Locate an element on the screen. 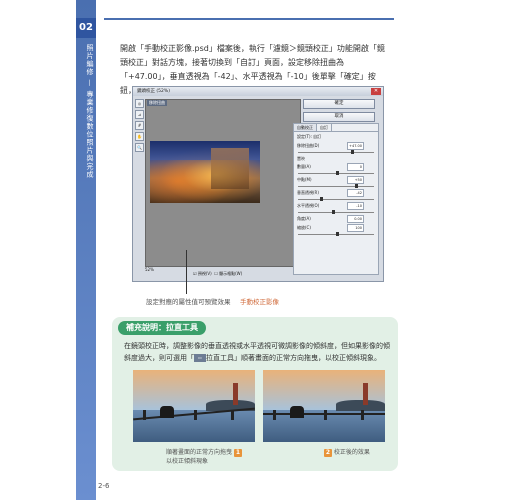 Image resolution: width=520 pixels, height=500 pixels. step-badge-2: 2 is located at coordinates (328, 452).